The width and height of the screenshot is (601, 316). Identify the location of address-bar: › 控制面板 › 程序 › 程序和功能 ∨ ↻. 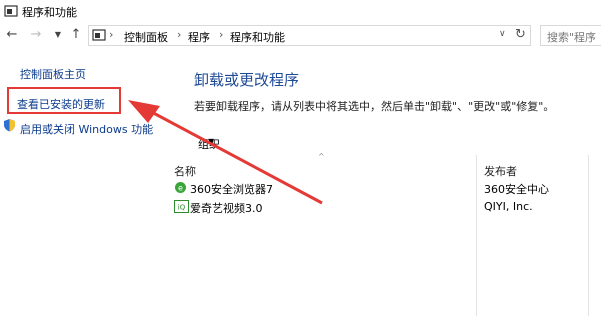
(309, 35).